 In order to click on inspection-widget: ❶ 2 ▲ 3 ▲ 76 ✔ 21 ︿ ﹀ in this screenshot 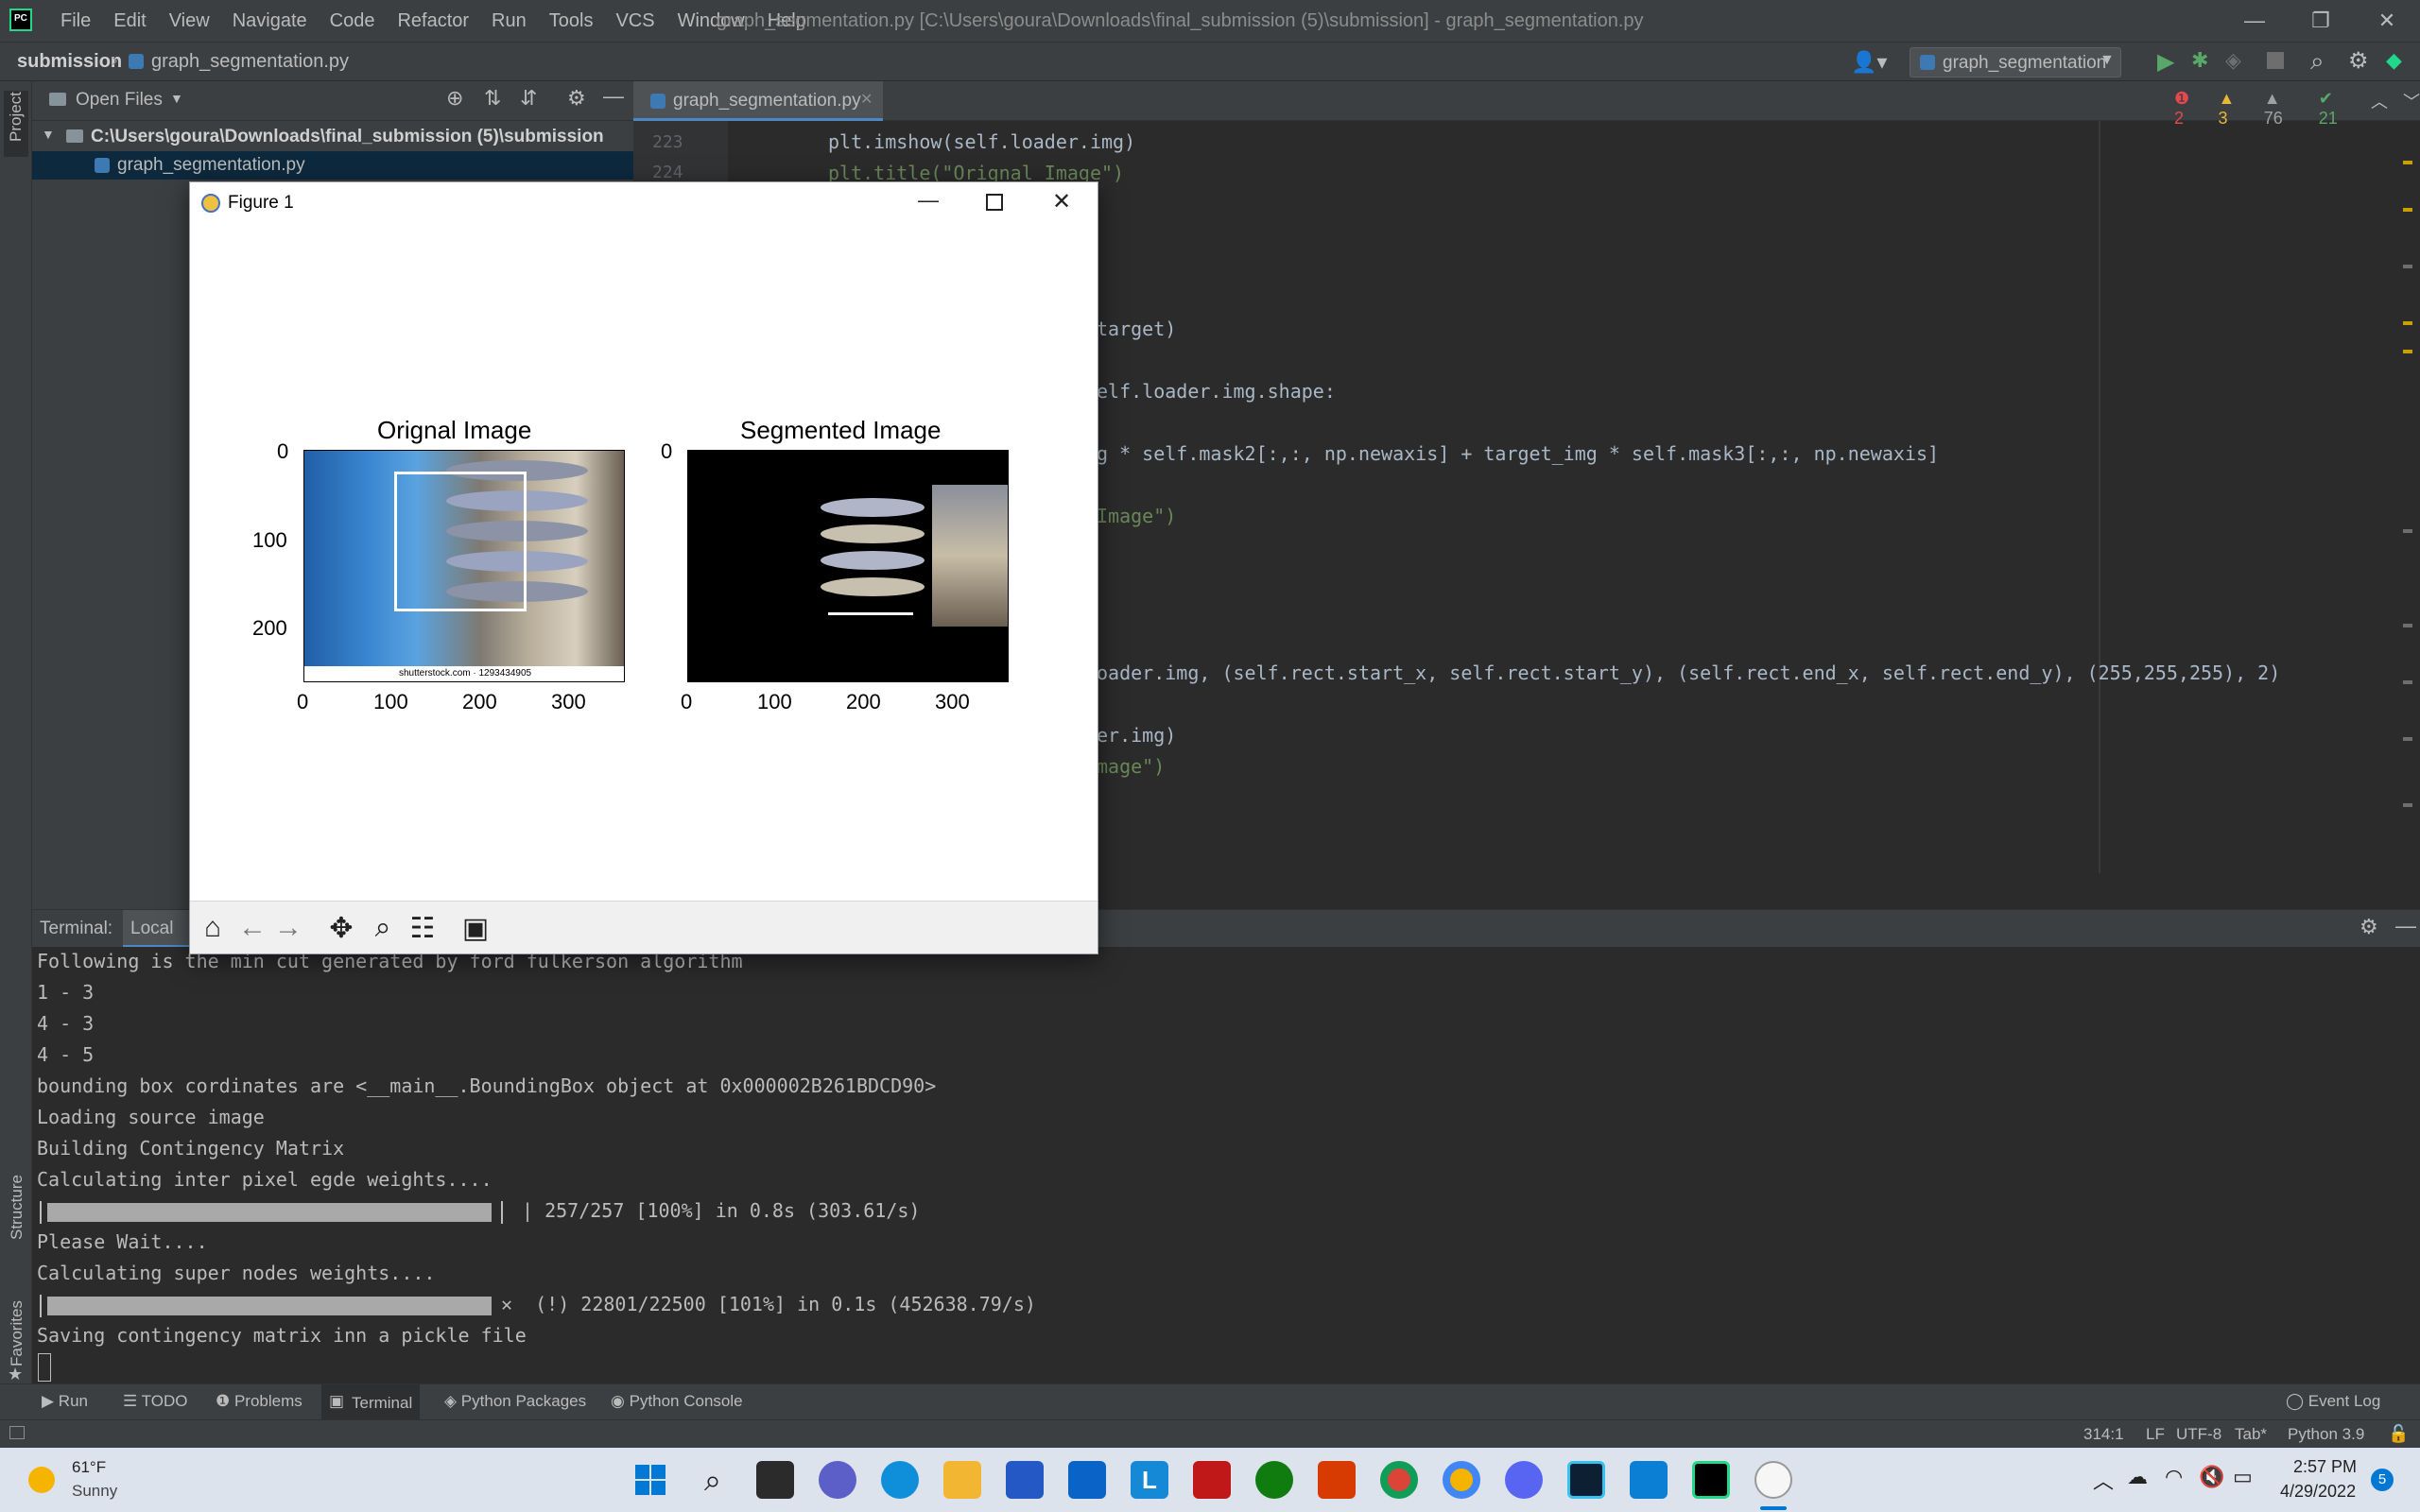, I will do `click(2297, 109)`.